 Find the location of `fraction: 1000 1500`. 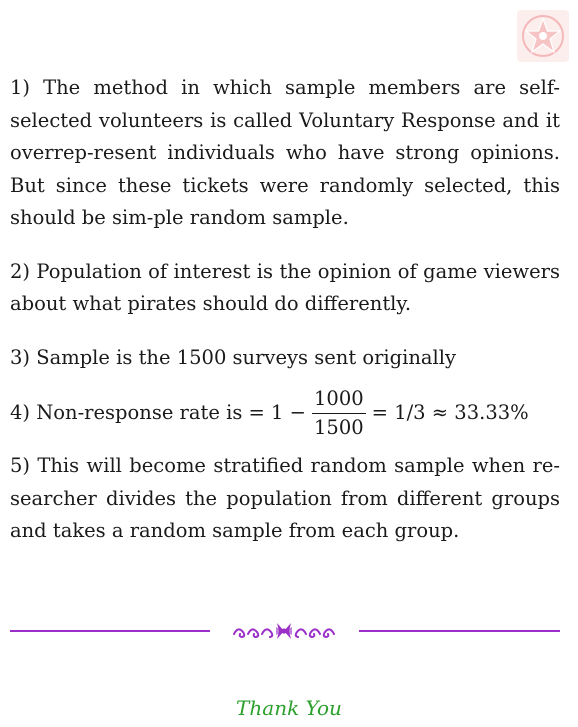

fraction: 1000 1500 is located at coordinates (339, 413).